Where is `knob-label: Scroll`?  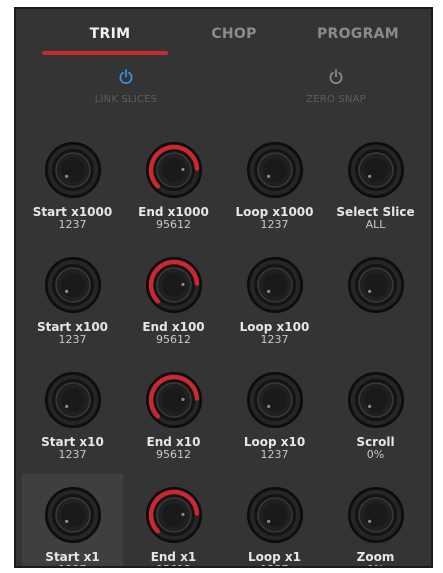 knob-label: Scroll is located at coordinates (375, 442).